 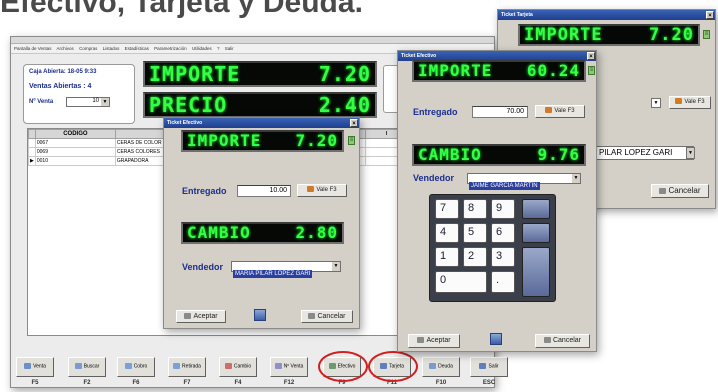 What do you see at coordinates (204, 191) in the screenshot?
I see `dialog1-entregado-label: Entregado` at bounding box center [204, 191].